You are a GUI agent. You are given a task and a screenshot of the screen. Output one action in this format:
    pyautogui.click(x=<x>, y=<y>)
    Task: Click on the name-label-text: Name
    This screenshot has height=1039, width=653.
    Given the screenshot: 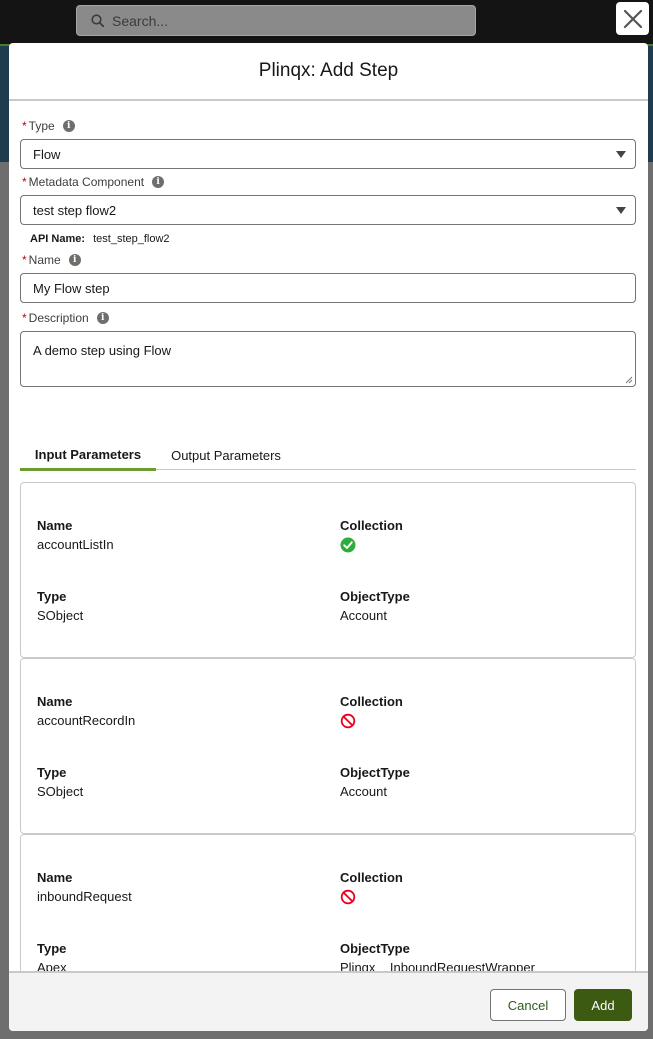 What is the action you would take?
    pyautogui.click(x=44, y=260)
    